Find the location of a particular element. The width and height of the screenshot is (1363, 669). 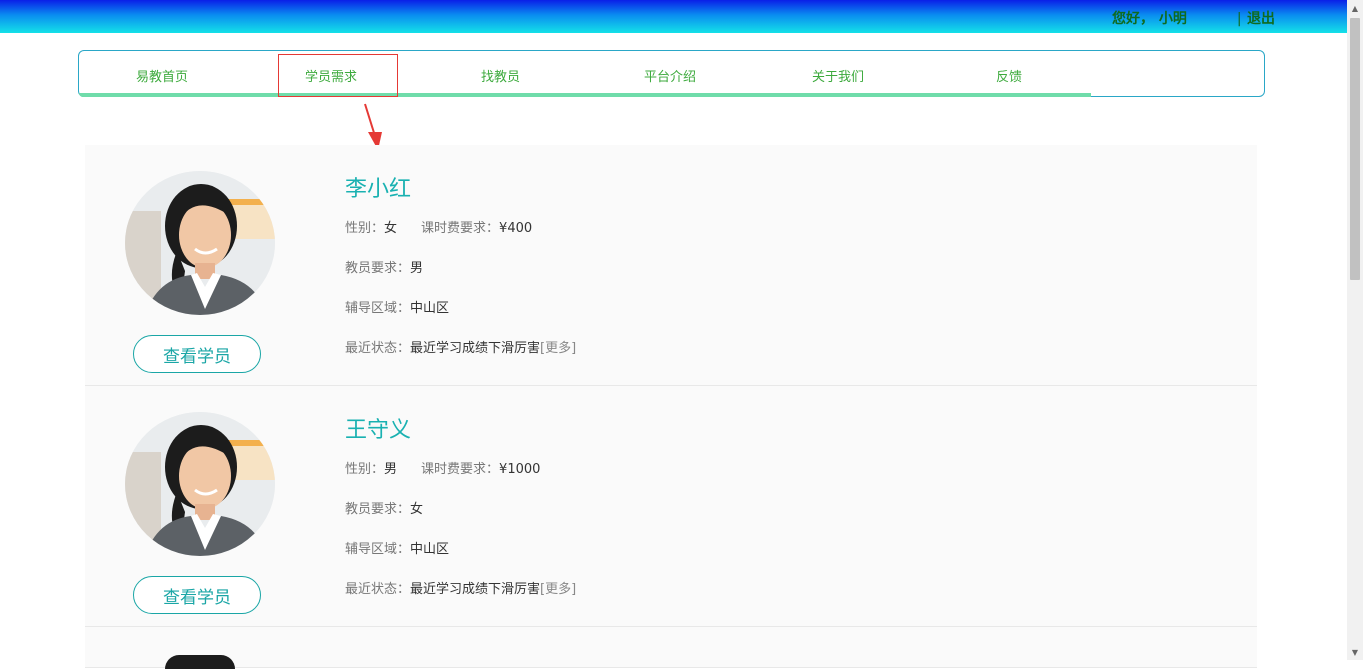

annotation-highlight-box is located at coordinates (338, 75).